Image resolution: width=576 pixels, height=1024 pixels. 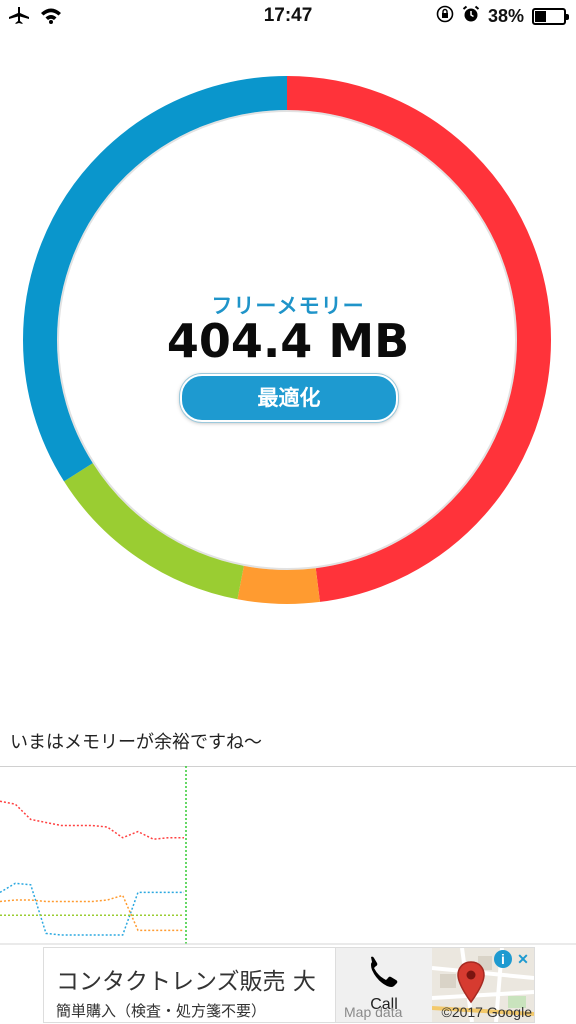 I want to click on ad-title: コンタクトレンズ販売 大, so click(x=194, y=979).